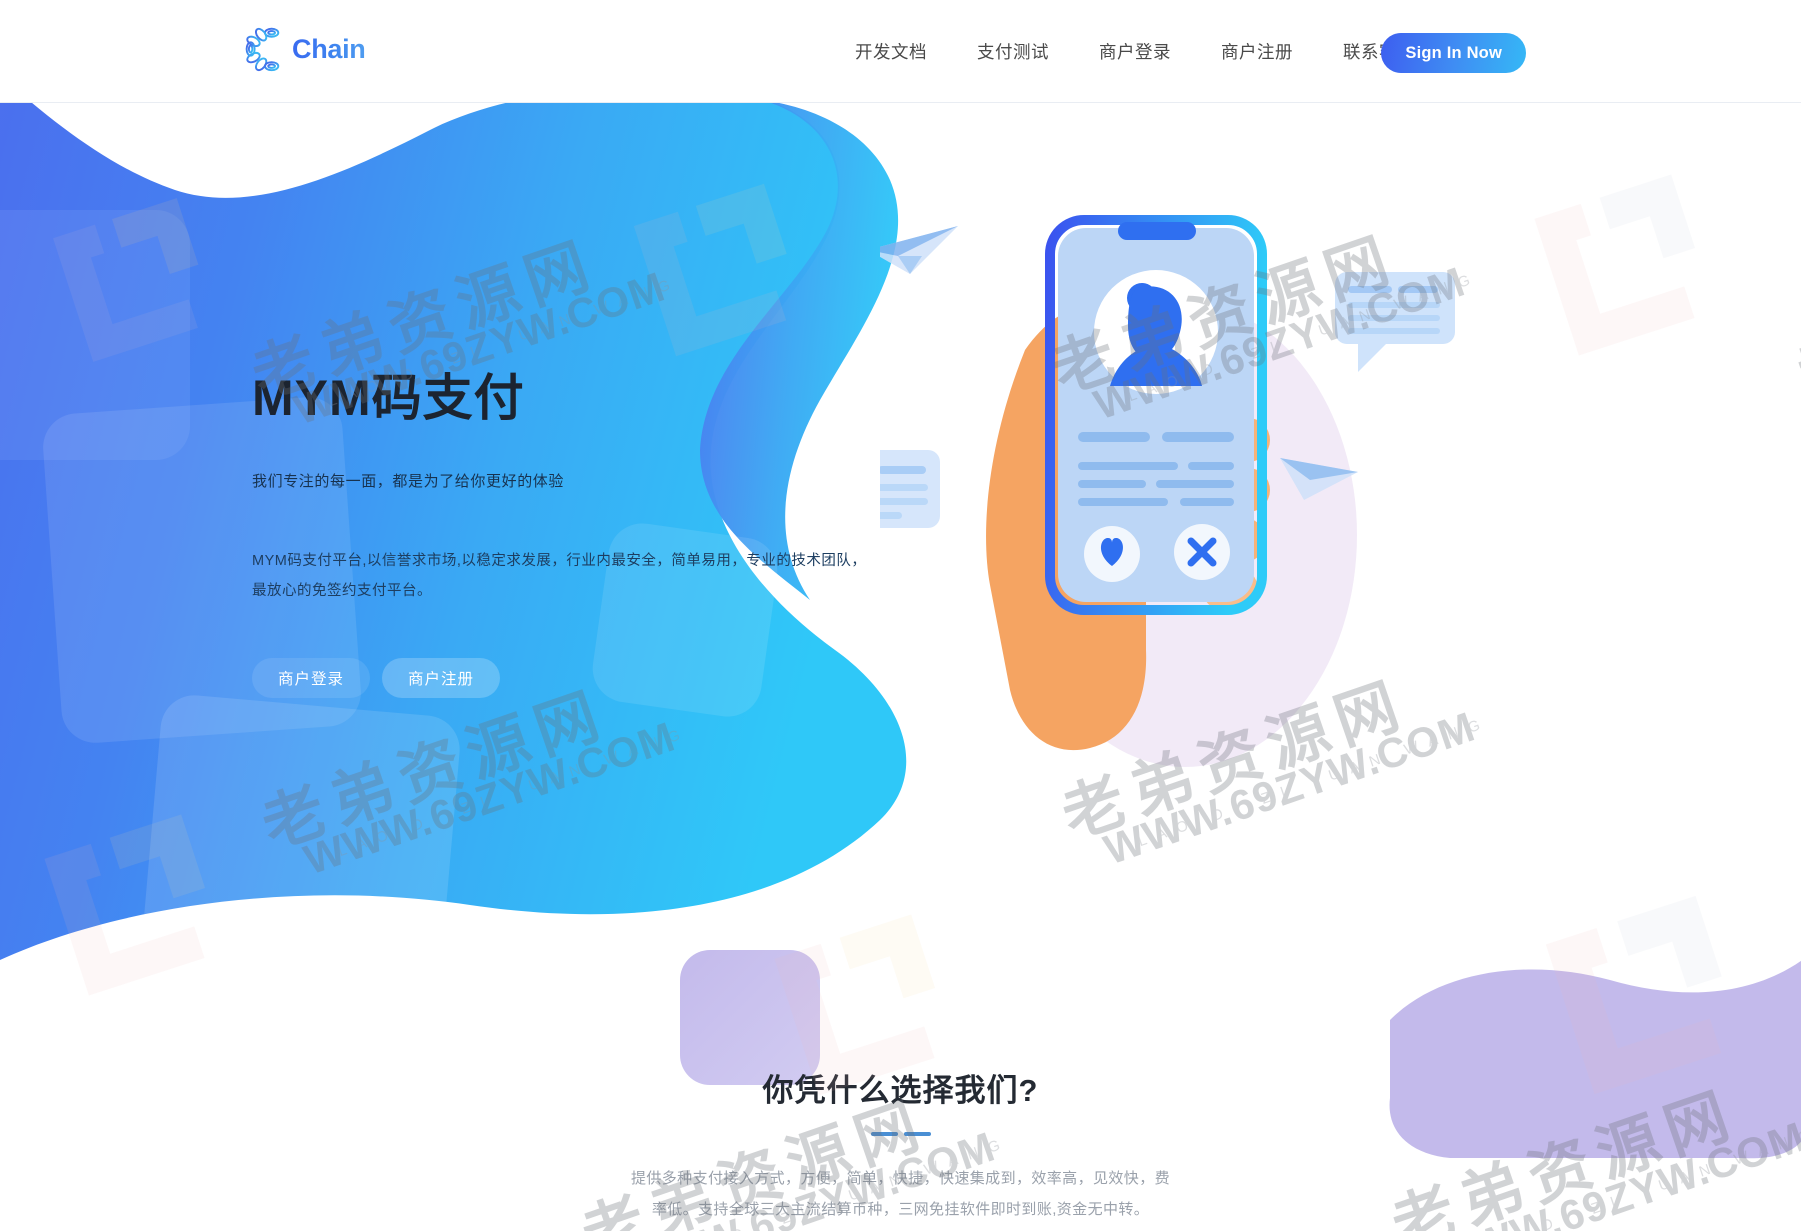 Image resolution: width=1801 pixels, height=1231 pixels. I want to click on nav-item-merchant-login: 商户登录, so click(1135, 51).